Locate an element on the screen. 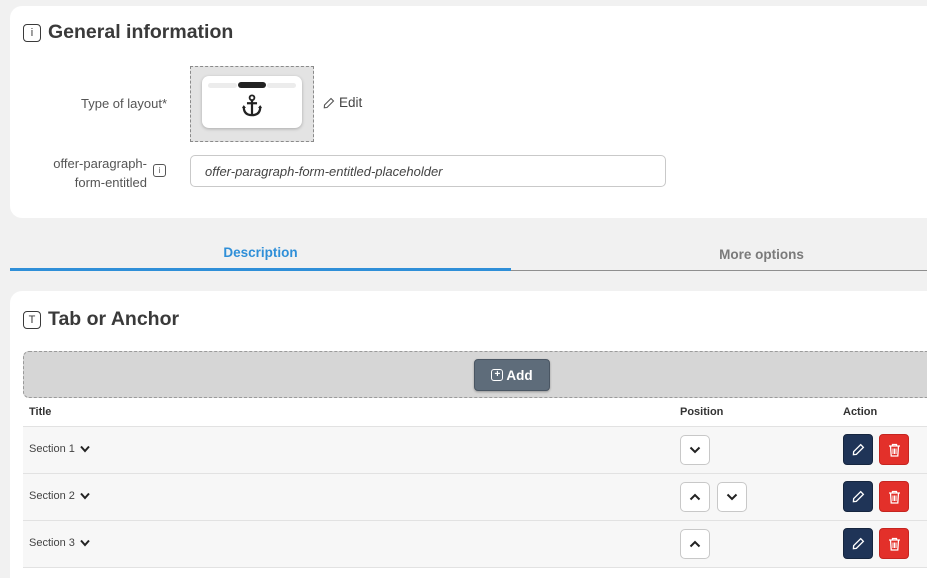 The height and width of the screenshot is (578, 927). layout-preview is located at coordinates (252, 104).